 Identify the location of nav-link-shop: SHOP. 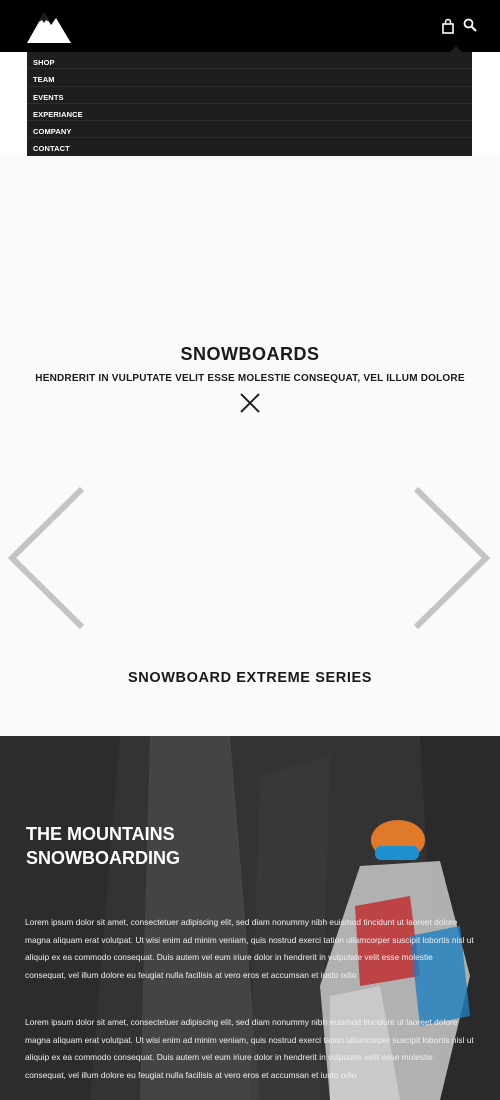
(44, 62).